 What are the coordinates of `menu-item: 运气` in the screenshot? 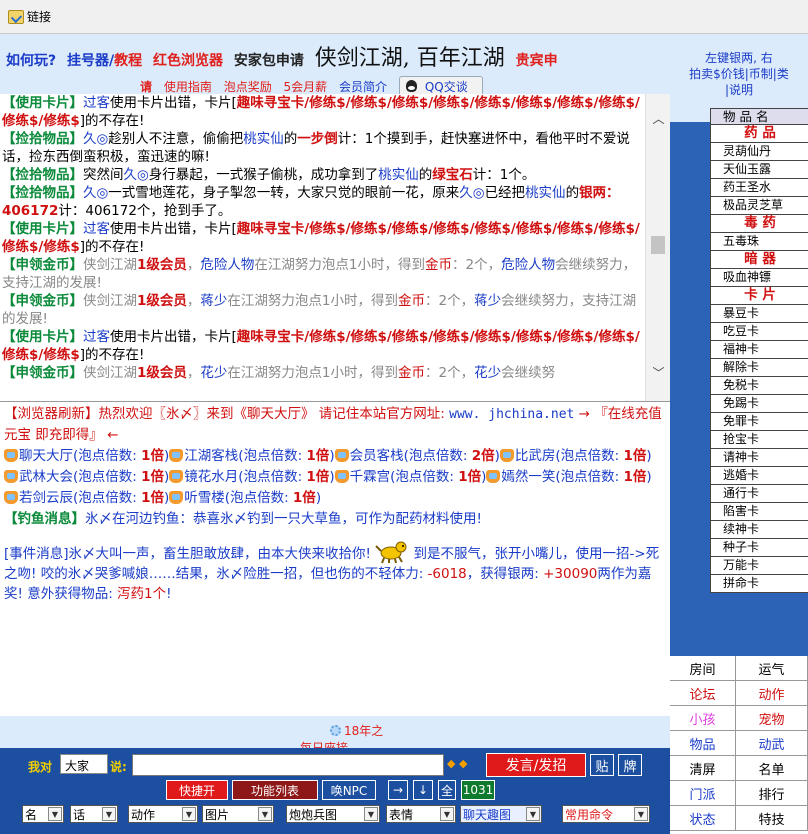 It's located at (772, 668).